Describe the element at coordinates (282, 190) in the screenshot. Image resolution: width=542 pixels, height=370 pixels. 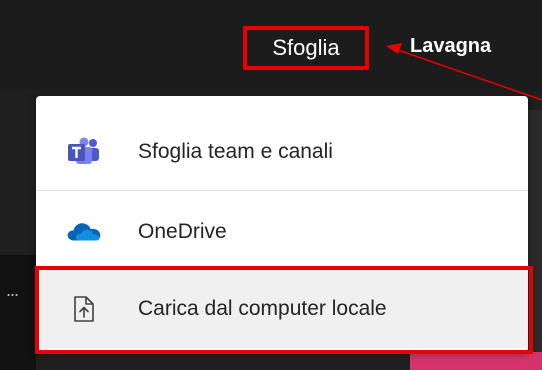
I see `menu-divider` at that location.